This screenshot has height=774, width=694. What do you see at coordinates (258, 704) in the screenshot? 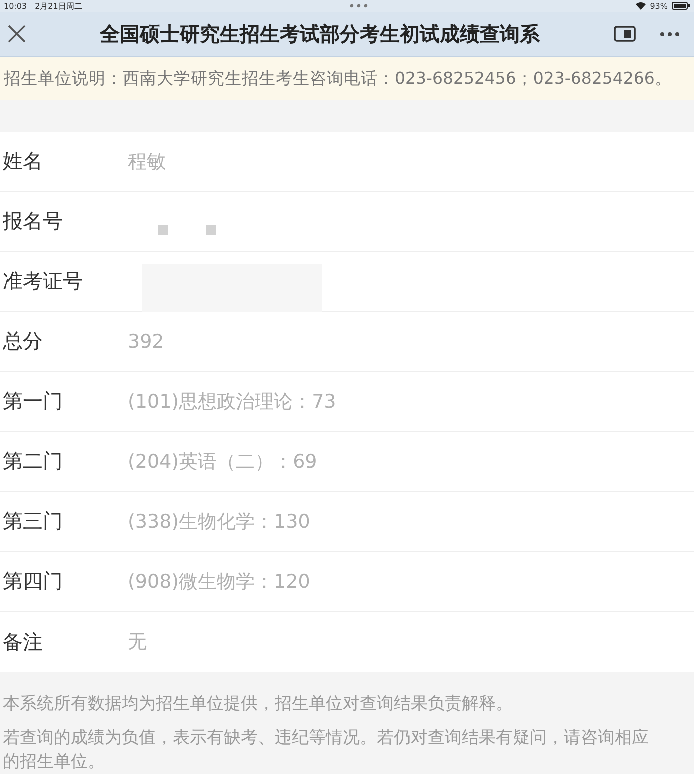
I see `footer-note: 本系统所有数据均为招生单位提供，招生单位对查询结果负责解释。` at bounding box center [258, 704].